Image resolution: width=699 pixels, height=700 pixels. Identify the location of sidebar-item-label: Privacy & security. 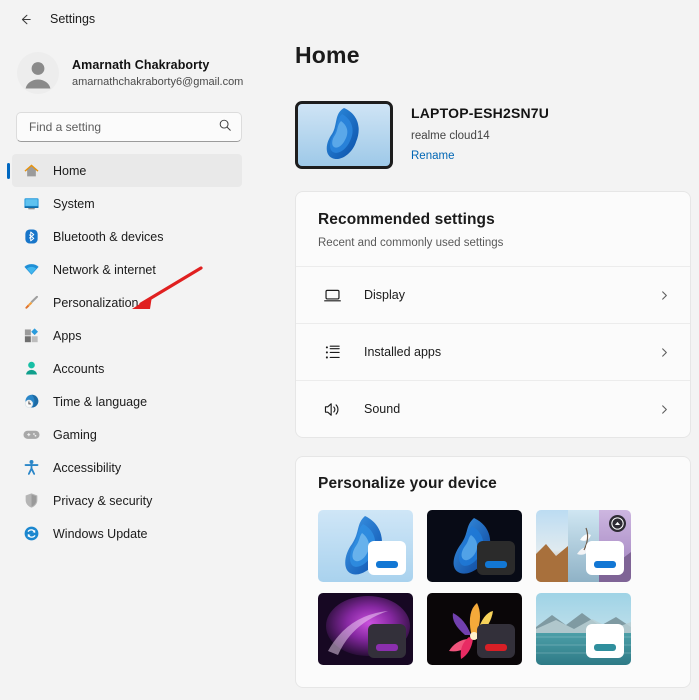
(103, 500).